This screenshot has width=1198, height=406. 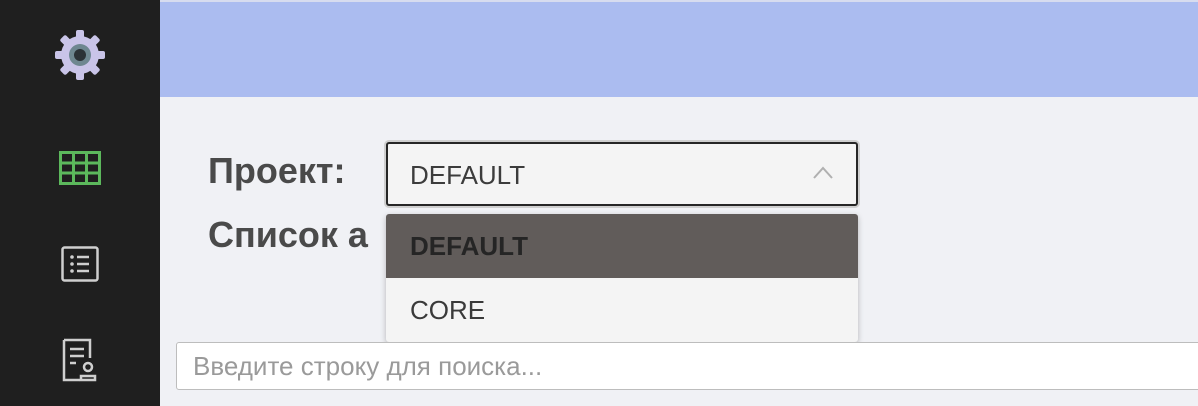 I want to click on sidebar-item-list, so click(x=80, y=266).